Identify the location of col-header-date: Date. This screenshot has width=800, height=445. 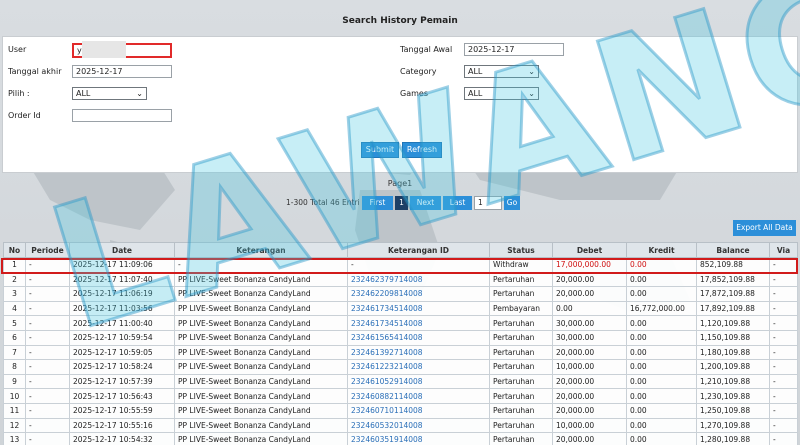
(122, 250).